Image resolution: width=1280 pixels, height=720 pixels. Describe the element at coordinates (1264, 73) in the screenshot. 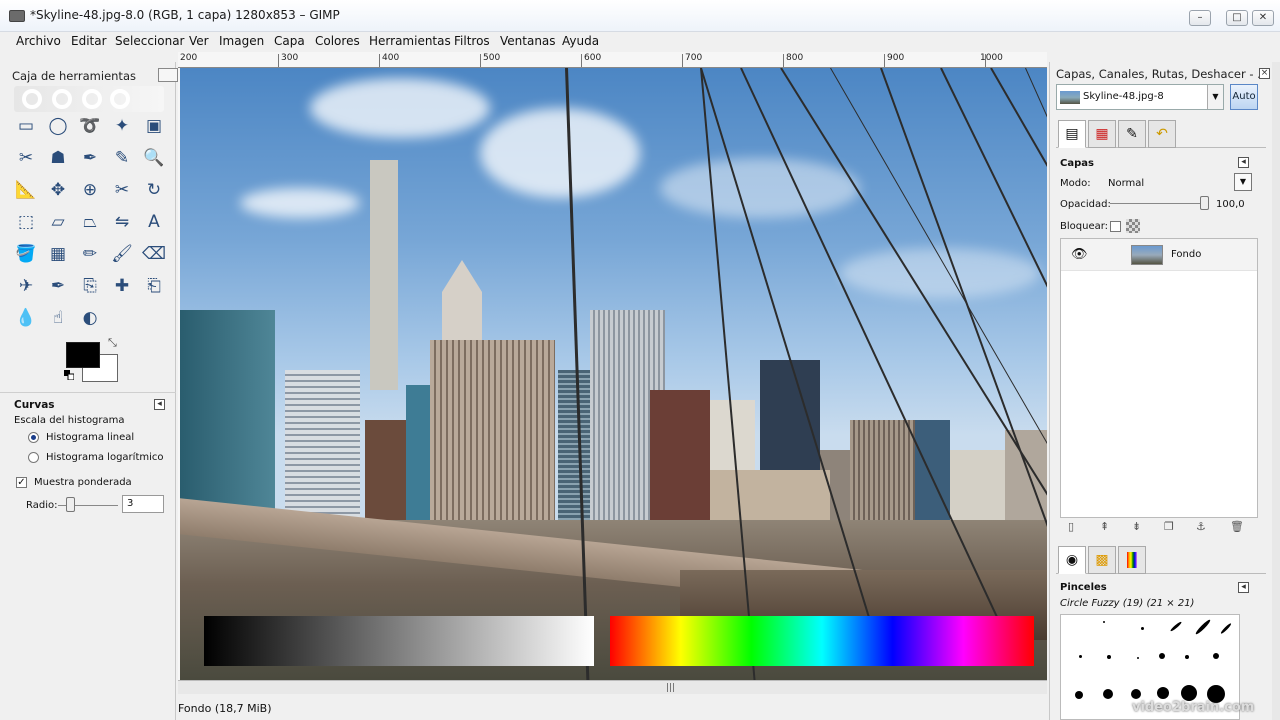

I see `dock-close-icon: ×` at that location.